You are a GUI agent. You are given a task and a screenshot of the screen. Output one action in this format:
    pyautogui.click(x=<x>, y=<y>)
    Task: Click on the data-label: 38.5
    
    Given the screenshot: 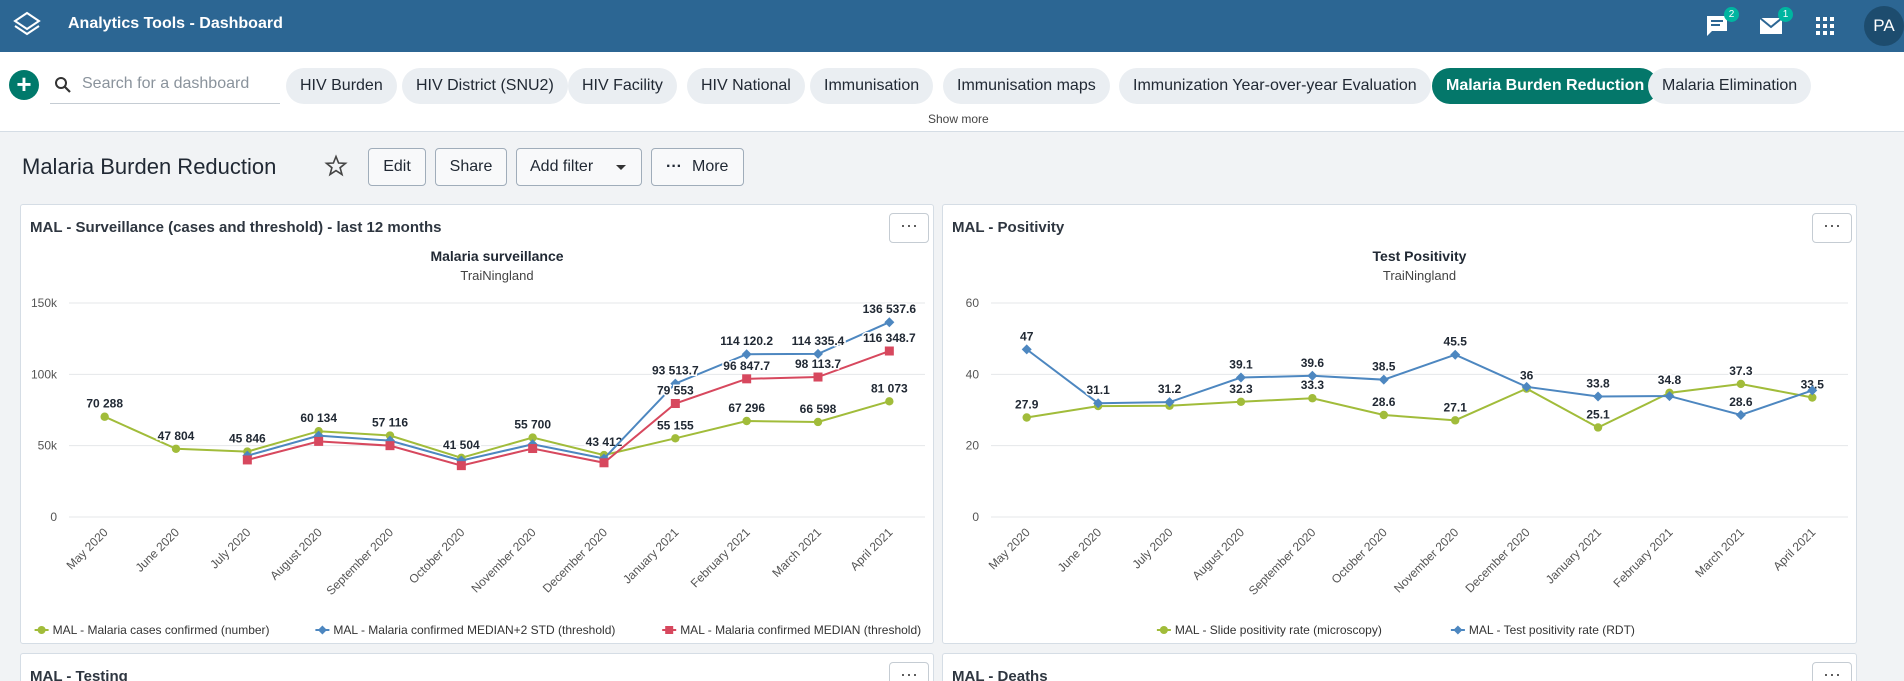 What is the action you would take?
    pyautogui.click(x=1384, y=367)
    